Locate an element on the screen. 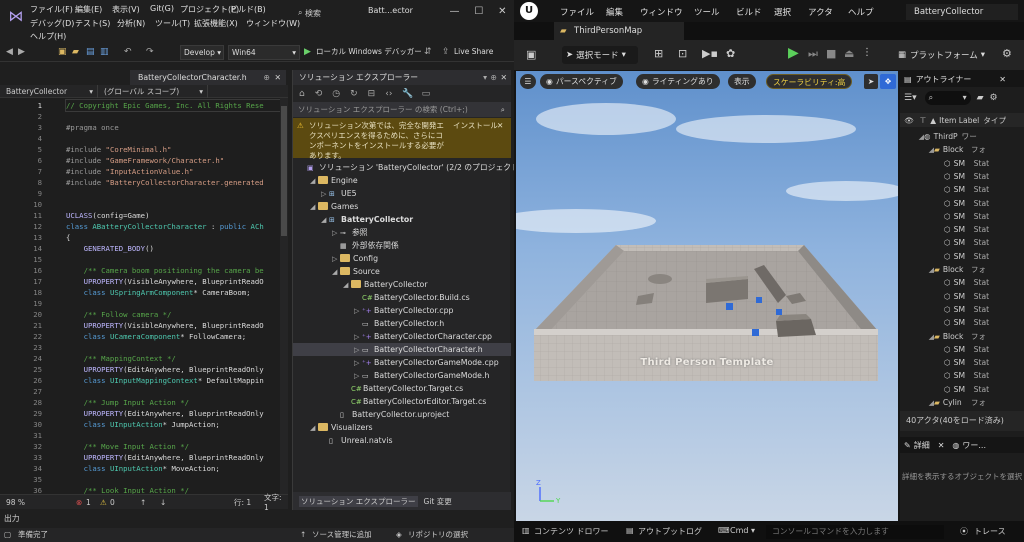 Image resolution: width=1024 pixels, height=542 pixels. solution-tree-item: ◢ Visualizers is located at coordinates (341, 427).